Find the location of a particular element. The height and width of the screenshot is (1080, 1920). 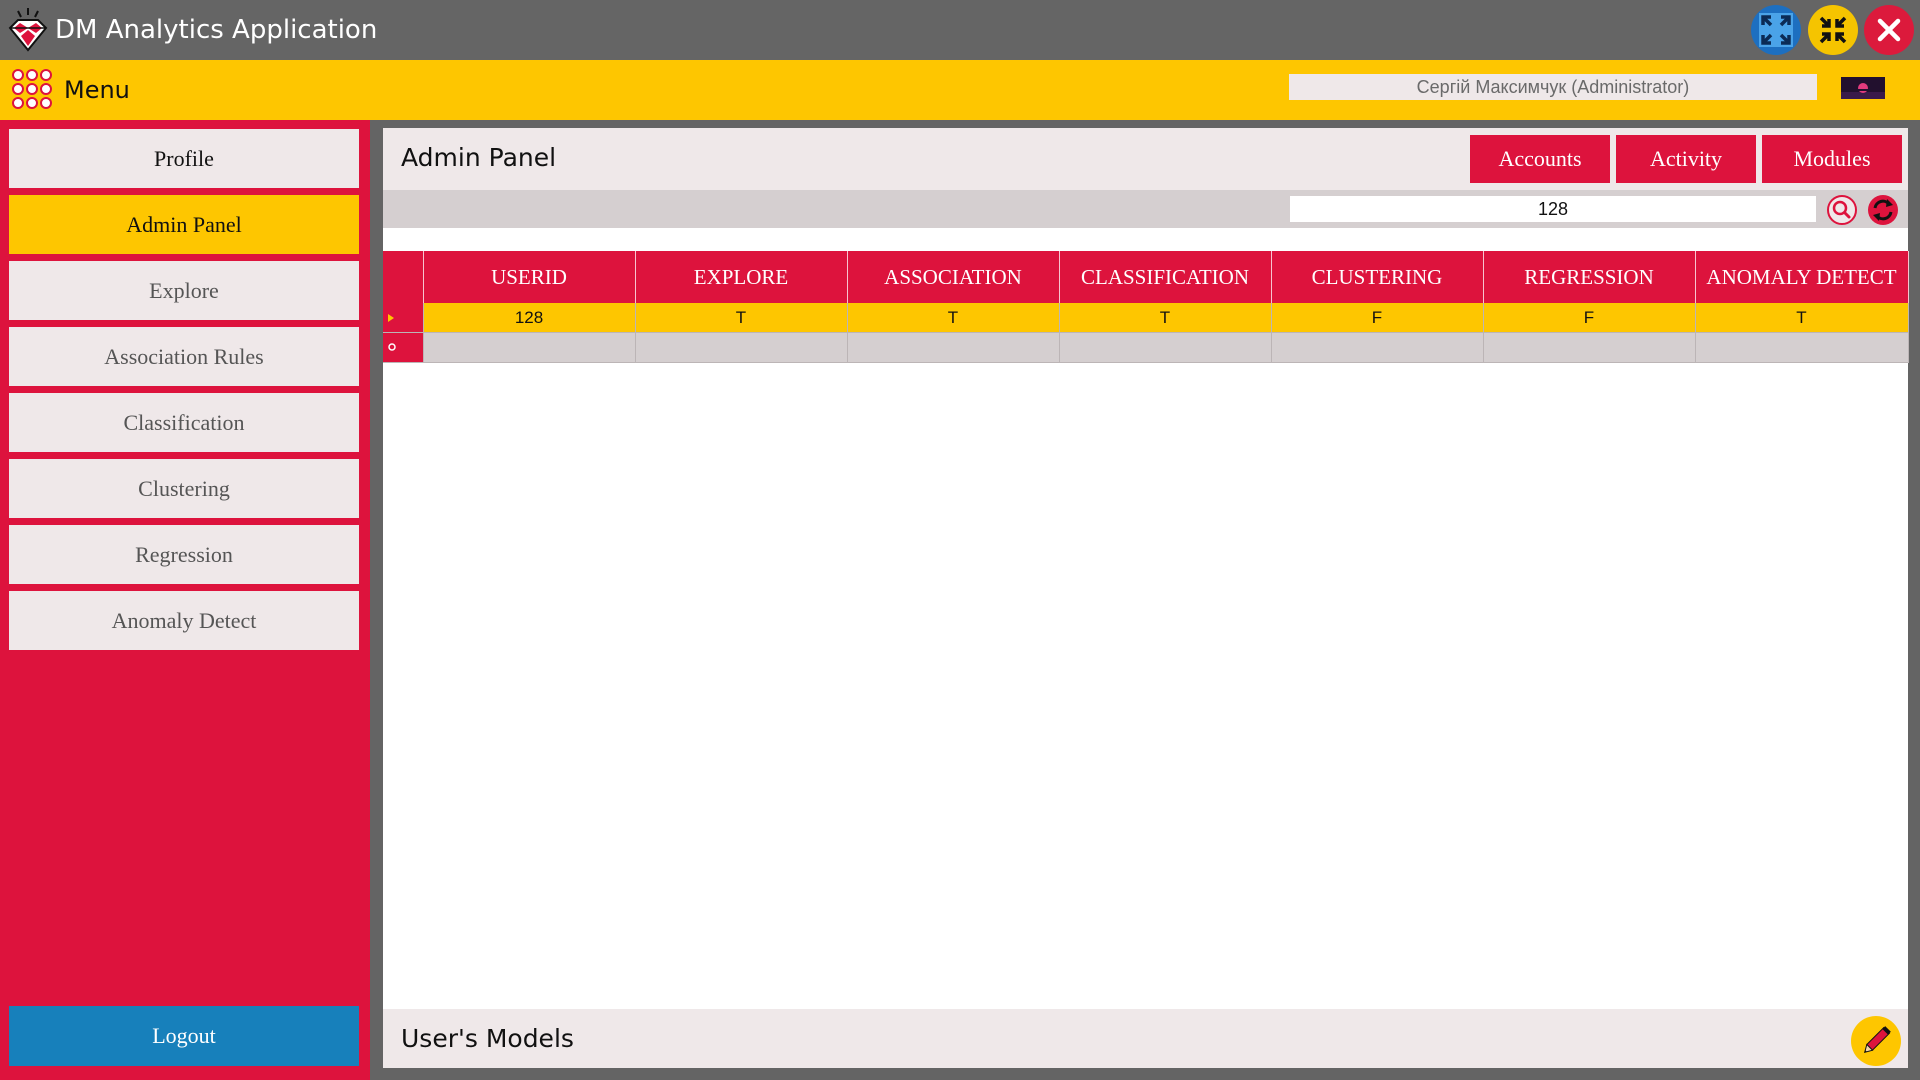

sidebar-item-profile: Profile is located at coordinates (184, 158).